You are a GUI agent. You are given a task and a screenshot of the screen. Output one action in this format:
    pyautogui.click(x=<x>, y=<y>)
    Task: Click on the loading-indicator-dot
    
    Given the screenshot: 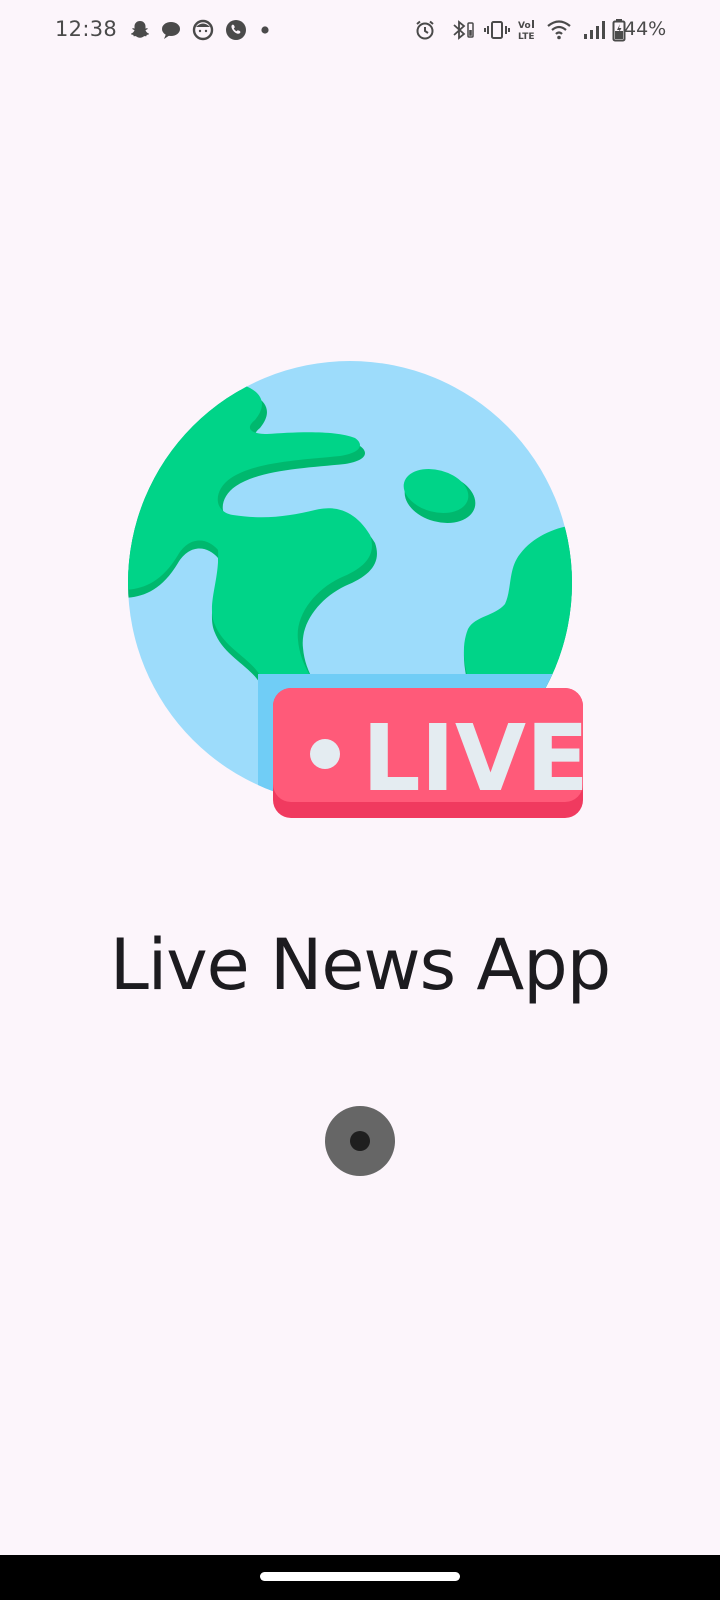 What is the action you would take?
    pyautogui.click(x=360, y=1141)
    